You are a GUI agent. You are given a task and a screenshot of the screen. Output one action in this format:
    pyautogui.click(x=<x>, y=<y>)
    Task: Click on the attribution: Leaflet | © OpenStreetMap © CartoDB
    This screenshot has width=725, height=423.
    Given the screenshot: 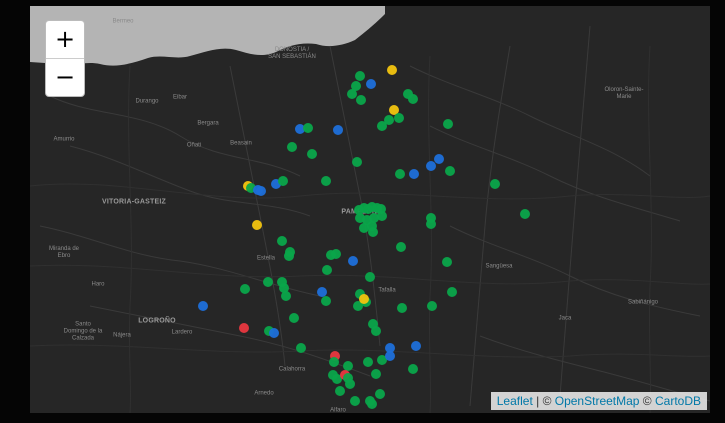 What is the action you would take?
    pyautogui.click(x=598, y=401)
    